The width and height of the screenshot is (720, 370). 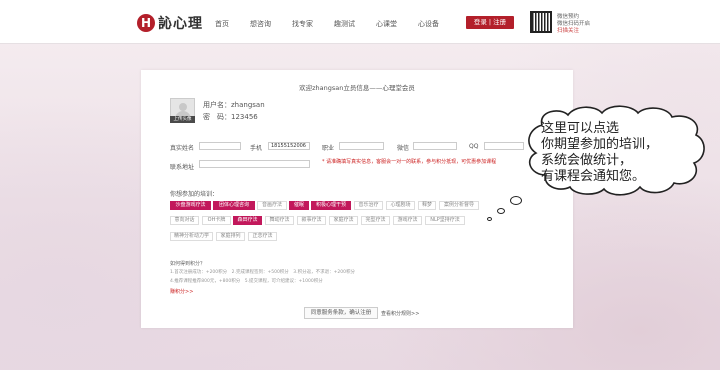 What do you see at coordinates (409, 162) in the screenshot?
I see `info-hint: * 请准确填写真实信息，客服会一对一的联系，参与积分抵现，可优惠参加课程` at bounding box center [409, 162].